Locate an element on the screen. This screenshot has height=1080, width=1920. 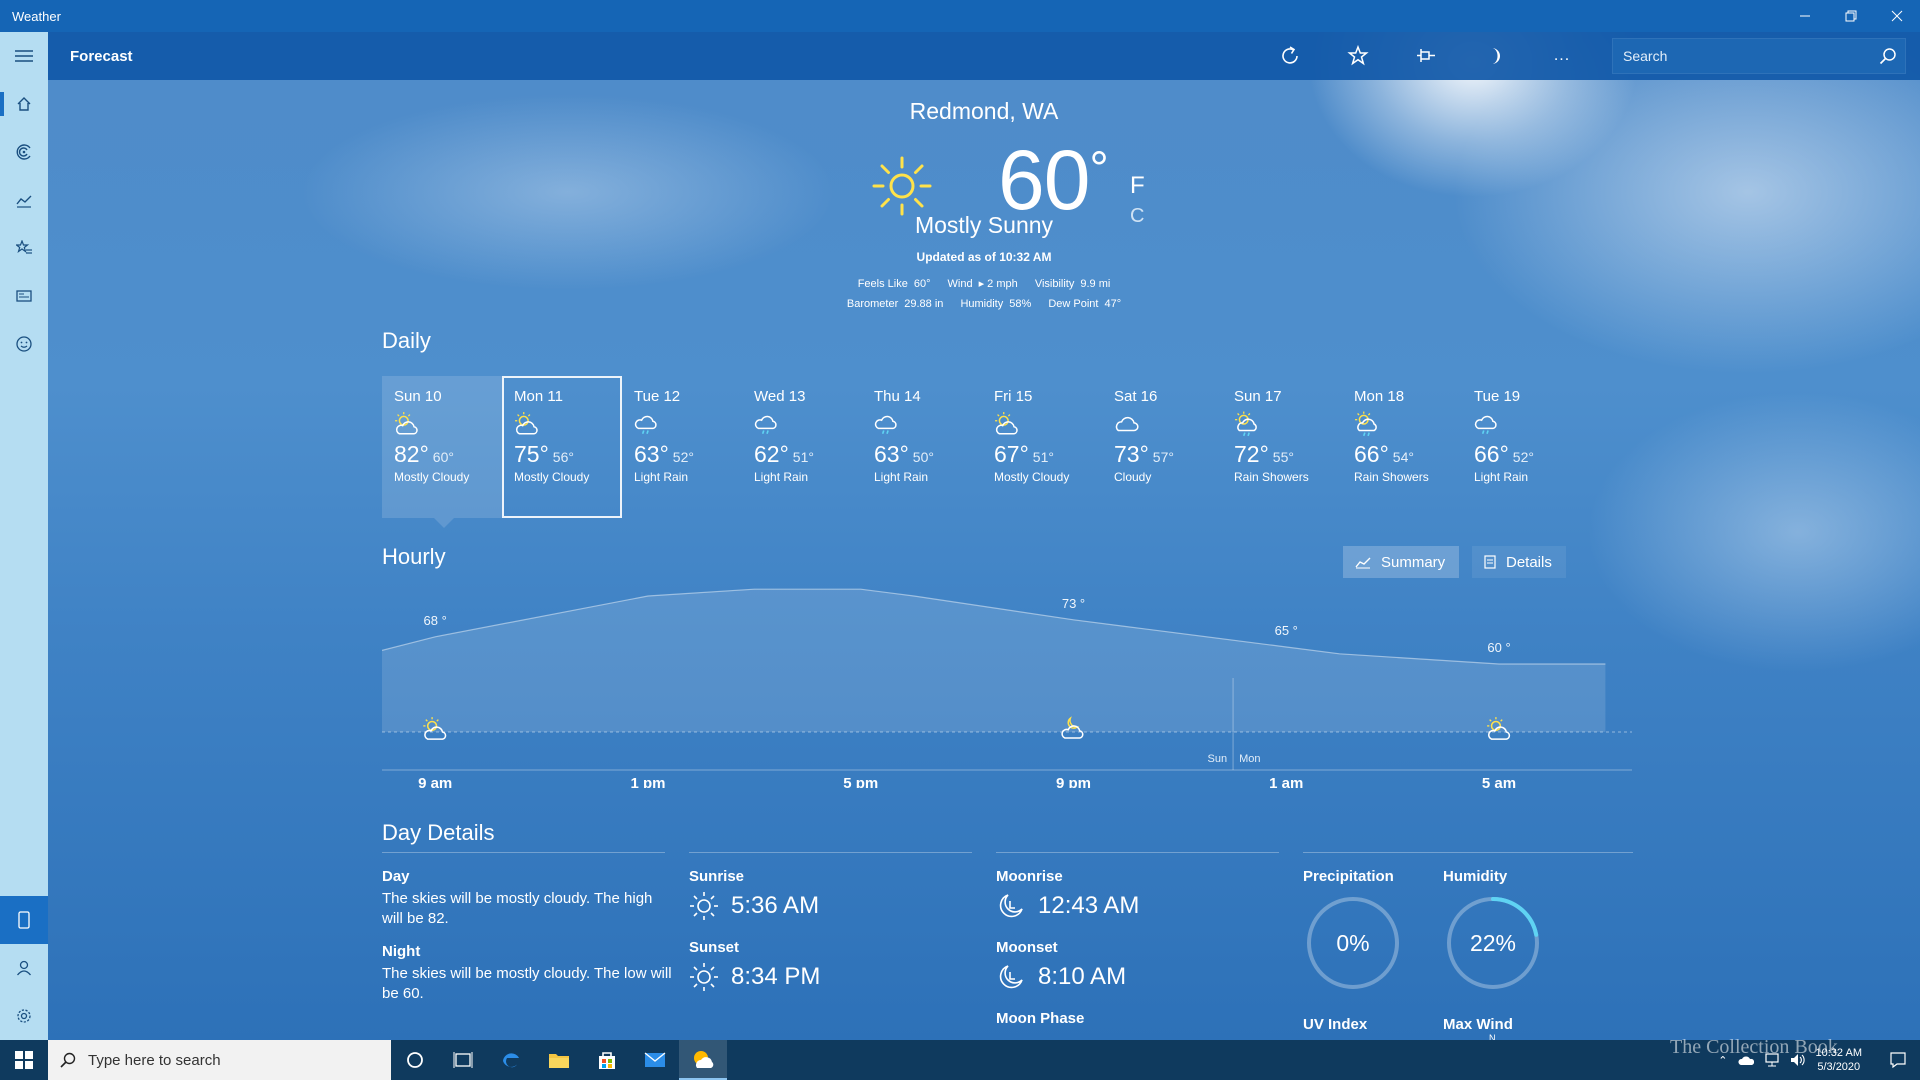
day-low: 52° is located at coordinates (1523, 457).